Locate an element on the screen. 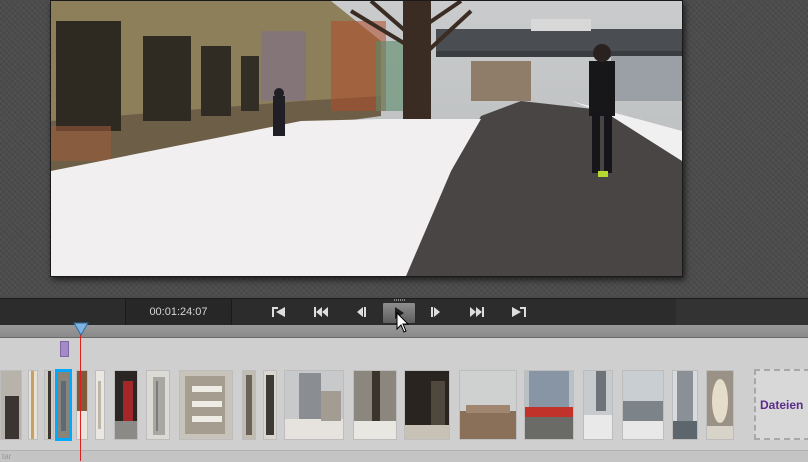 This screenshot has height=462, width=808. step-forward-button is located at coordinates (436, 312).